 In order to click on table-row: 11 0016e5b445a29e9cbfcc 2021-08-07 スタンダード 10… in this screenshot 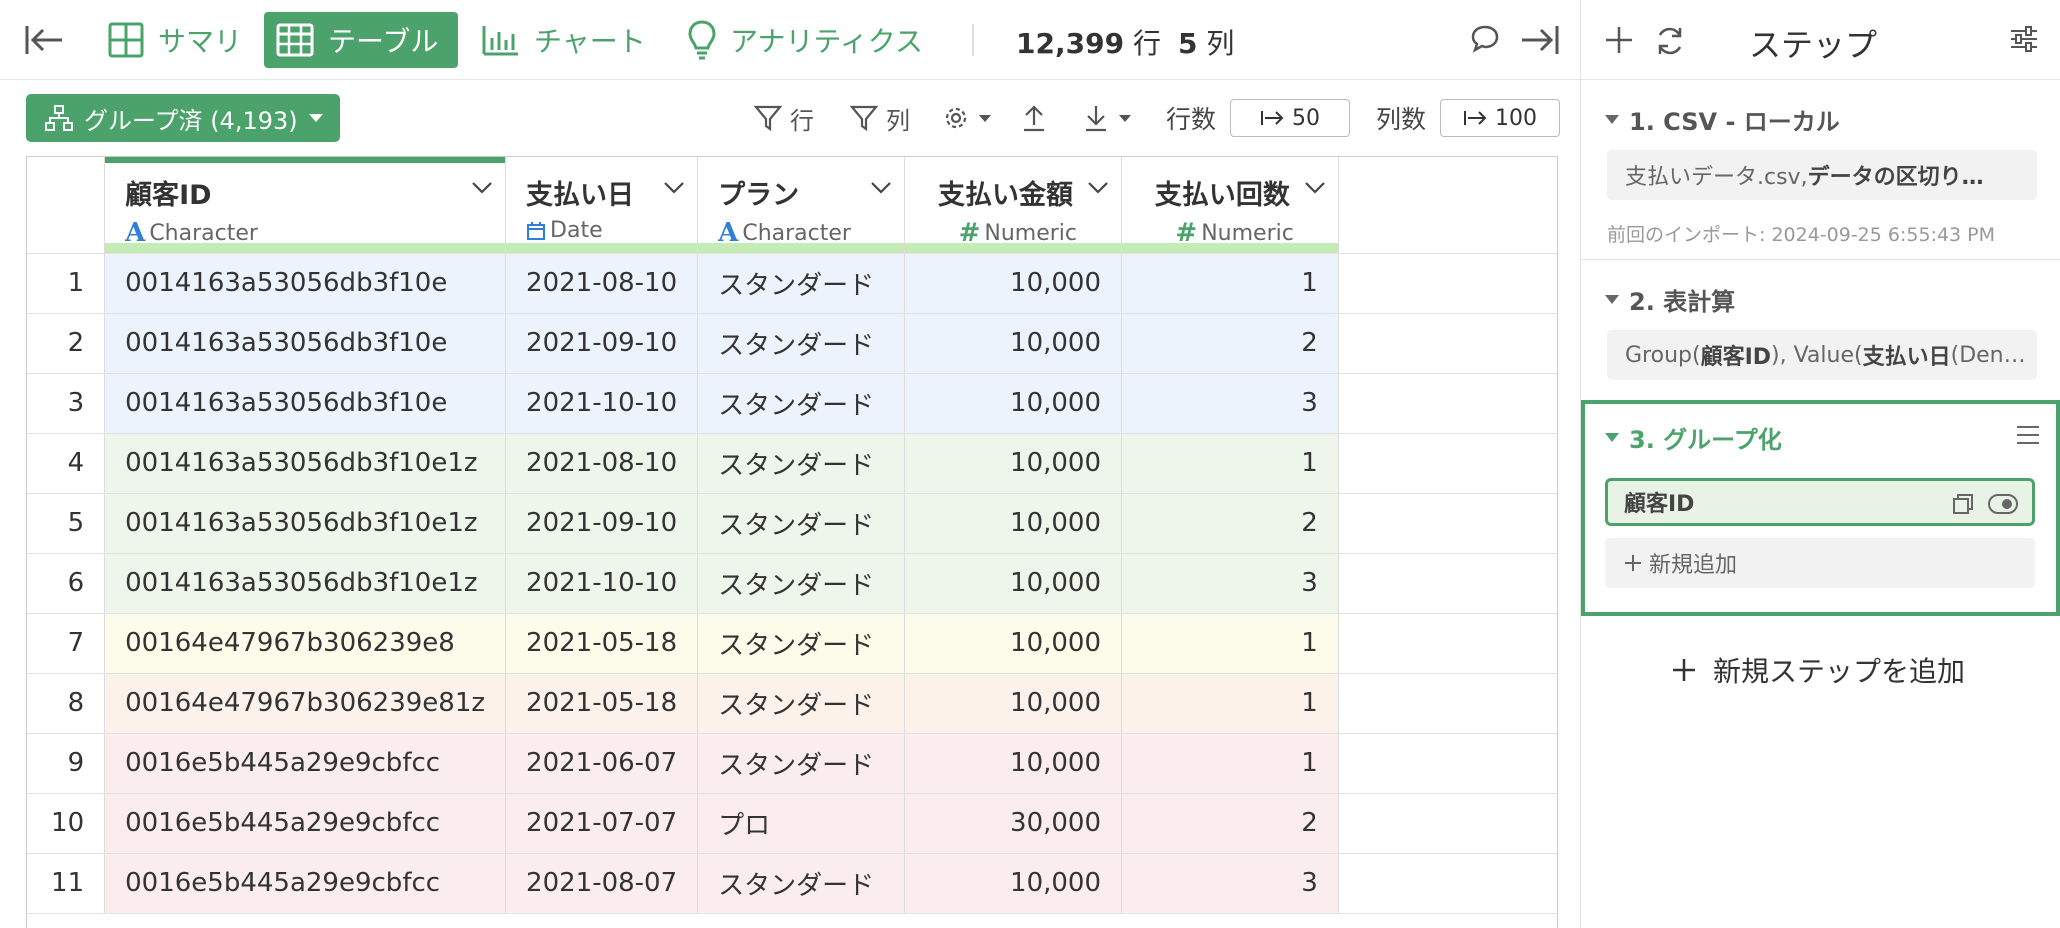, I will do `click(792, 883)`.